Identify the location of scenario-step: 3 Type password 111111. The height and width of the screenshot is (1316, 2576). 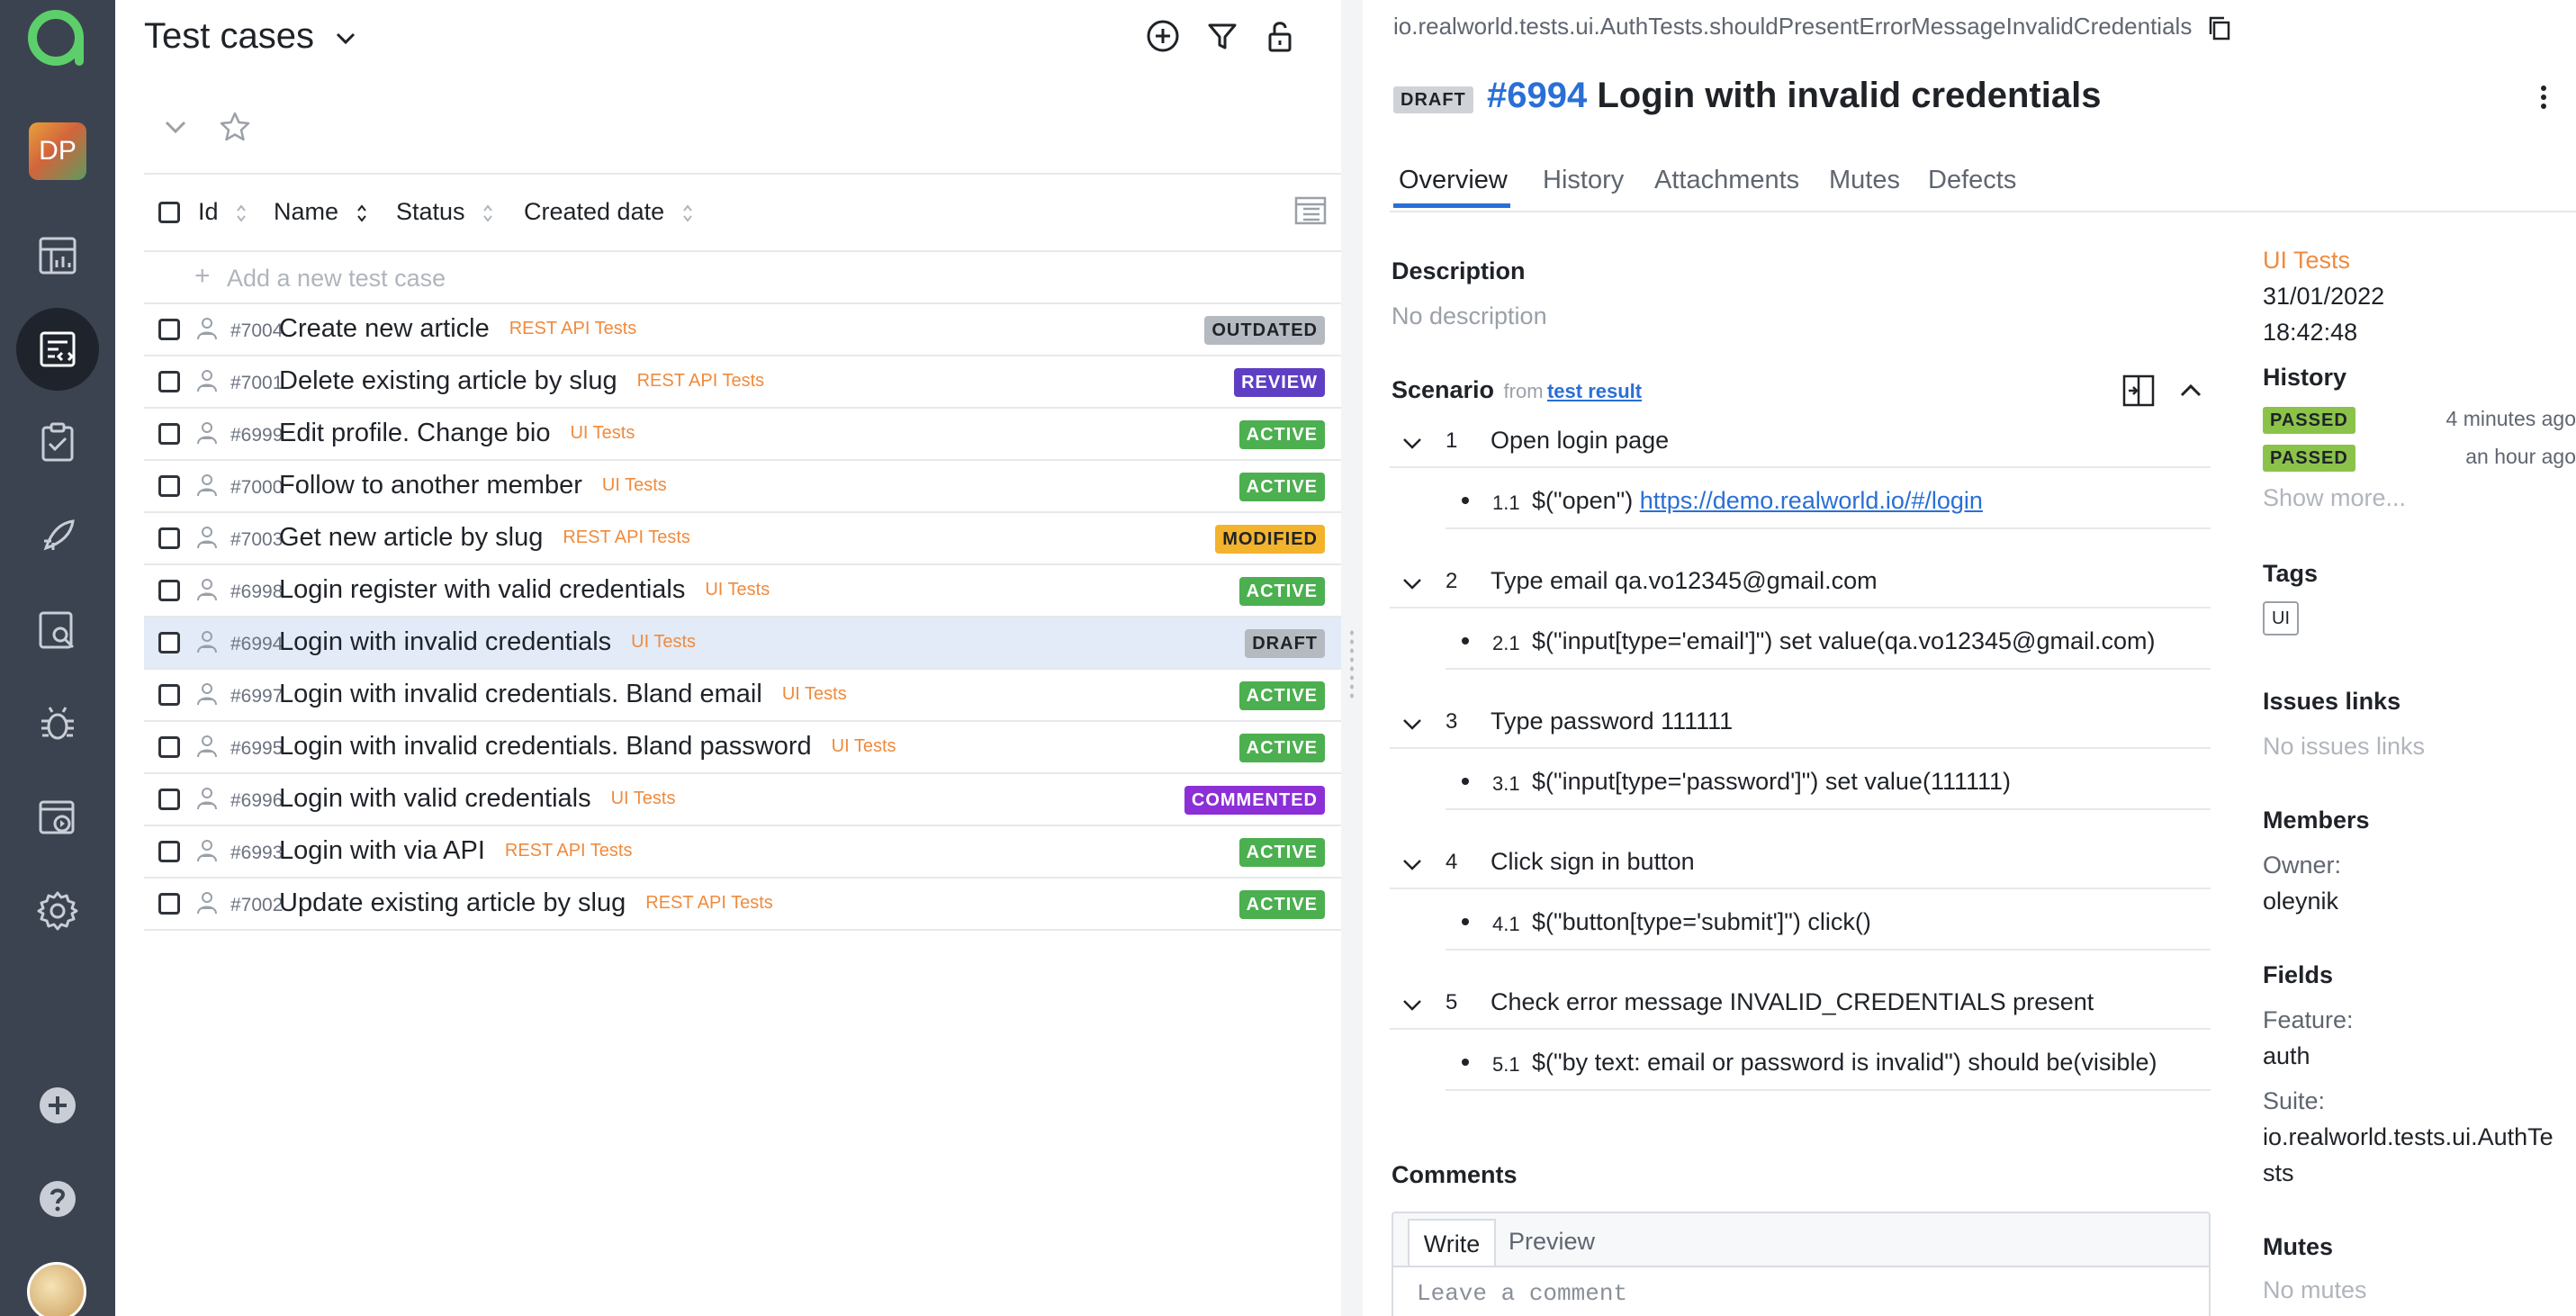
(1800, 723).